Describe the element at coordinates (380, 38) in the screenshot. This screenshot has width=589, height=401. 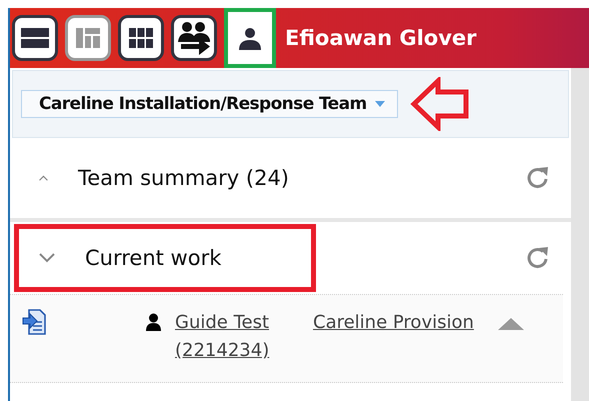
I see `user-name: Efioawan Glover` at that location.